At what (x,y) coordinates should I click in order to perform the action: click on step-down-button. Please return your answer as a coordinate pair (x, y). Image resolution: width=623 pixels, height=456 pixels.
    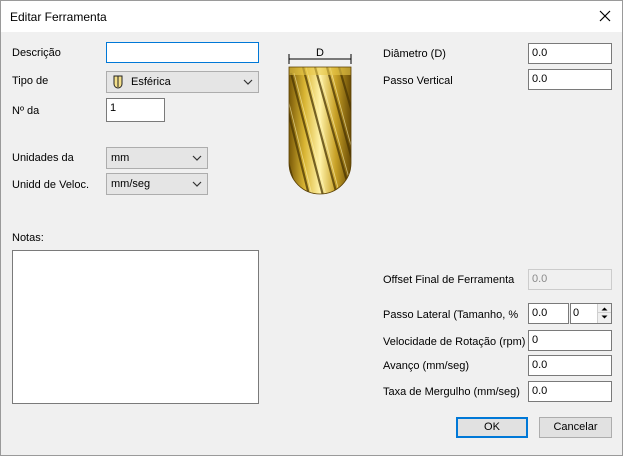
    Looking at the image, I should click on (604, 317).